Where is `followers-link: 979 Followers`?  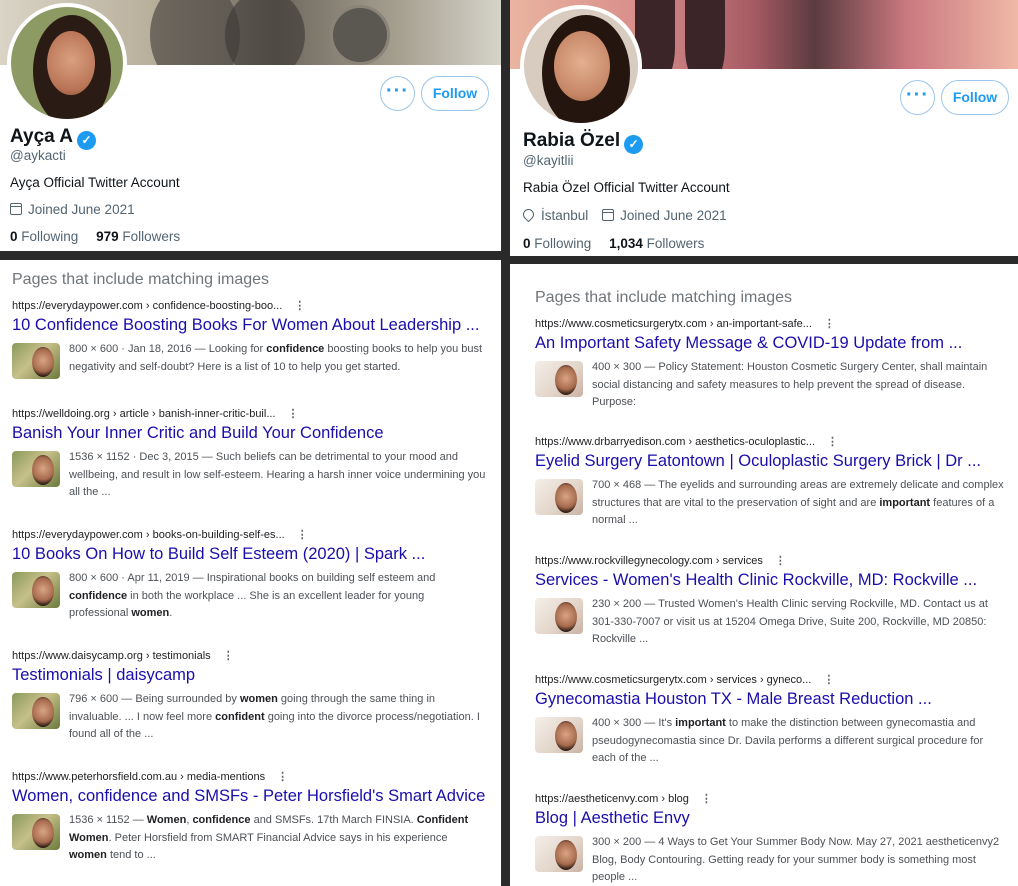 followers-link: 979 Followers is located at coordinates (138, 236).